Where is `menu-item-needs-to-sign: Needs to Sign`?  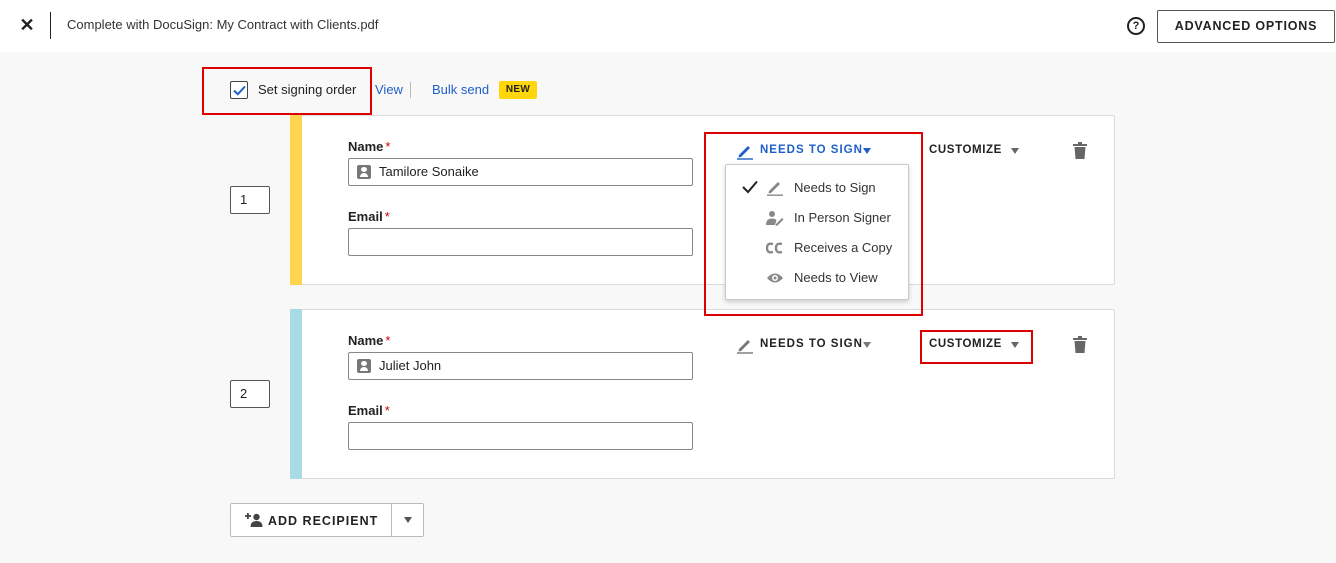
menu-item-needs-to-sign: Needs to Sign is located at coordinates (817, 187).